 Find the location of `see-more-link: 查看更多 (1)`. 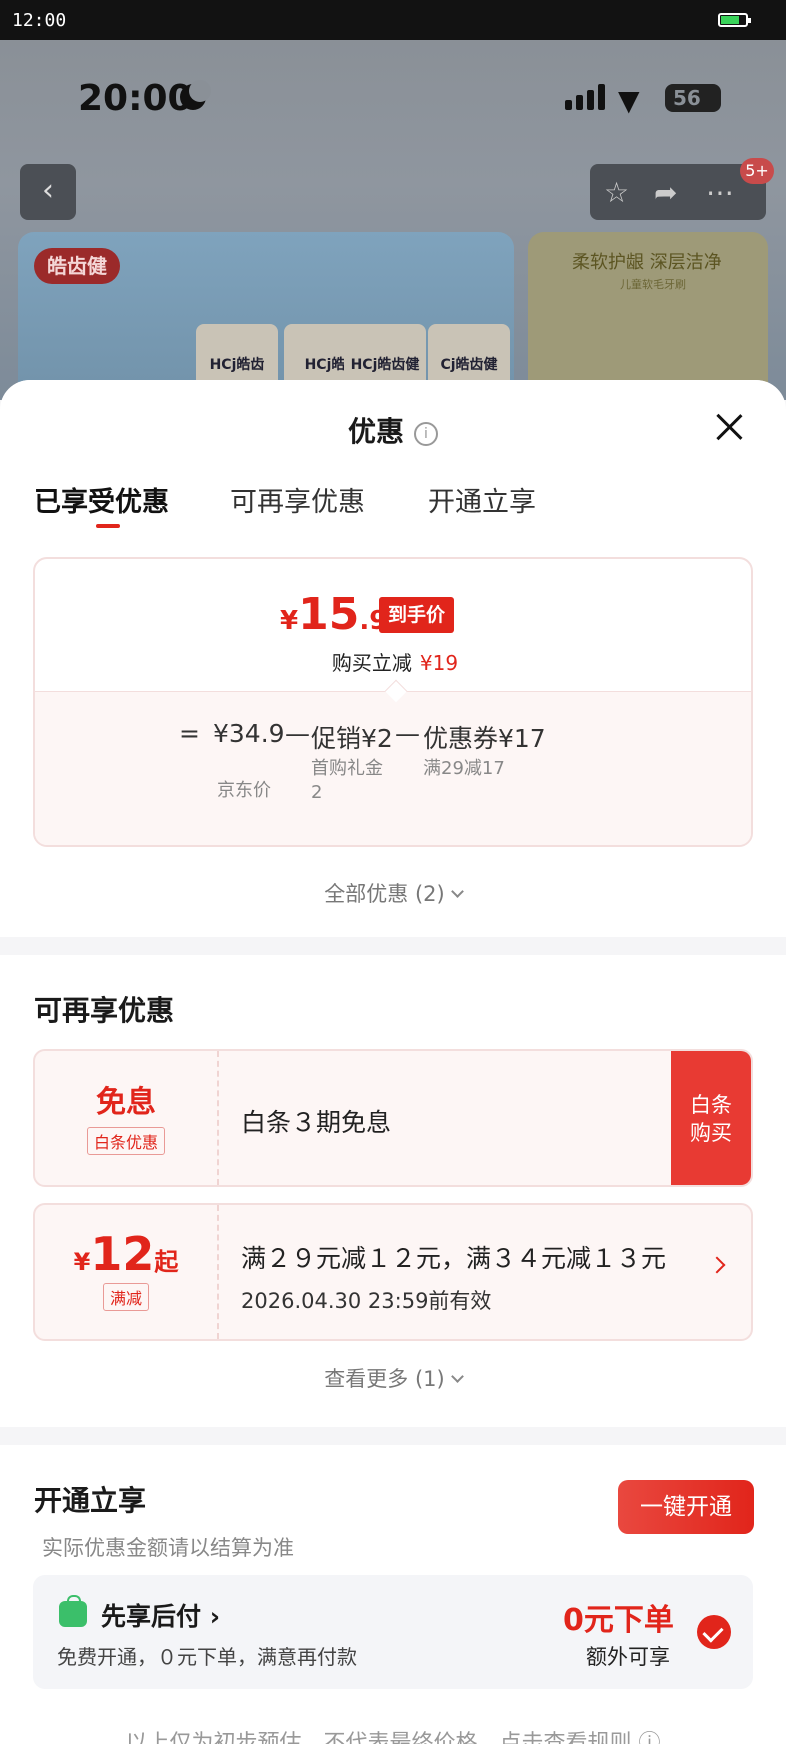

see-more-link: 查看更多 (1) is located at coordinates (393, 1378).